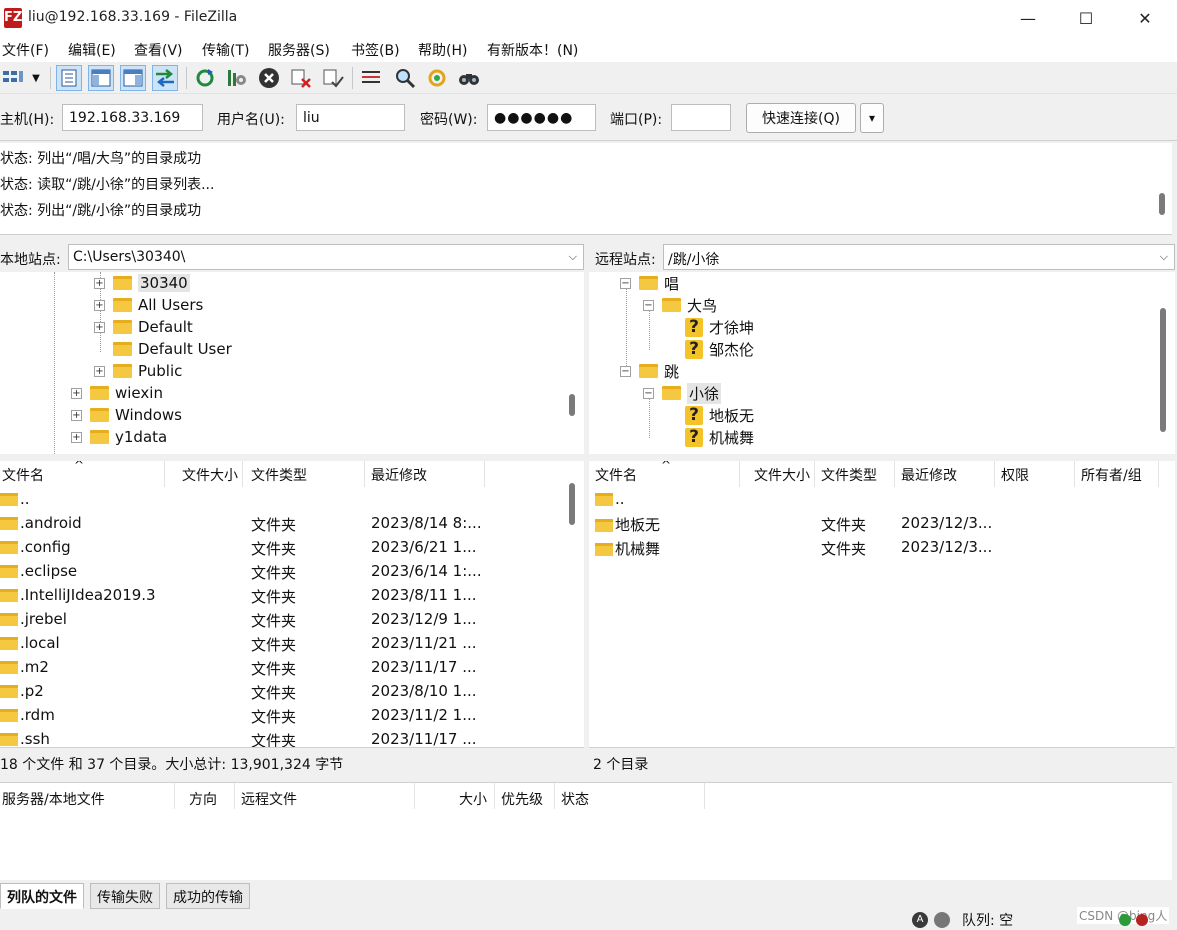 The image size is (1177, 930). Describe the element at coordinates (69, 78) in the screenshot. I see `message-log-icon` at that location.